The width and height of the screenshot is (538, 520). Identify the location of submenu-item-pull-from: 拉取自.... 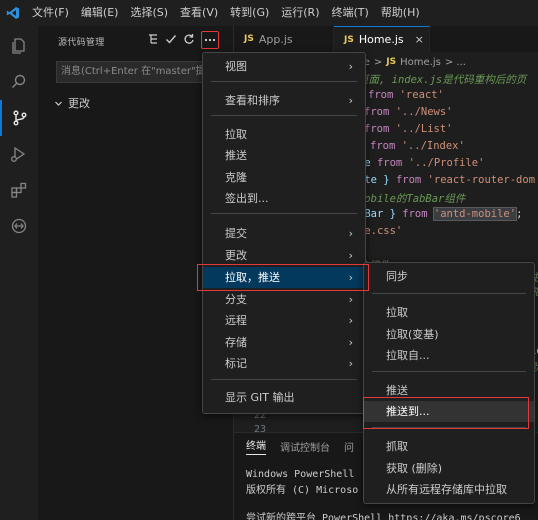
(449, 355).